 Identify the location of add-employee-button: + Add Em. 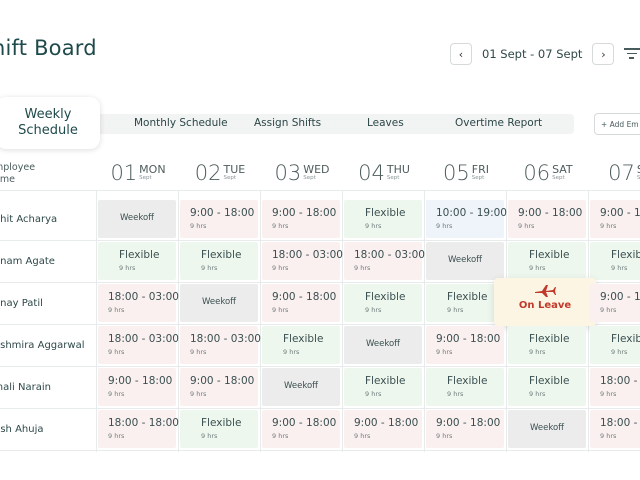
(617, 124).